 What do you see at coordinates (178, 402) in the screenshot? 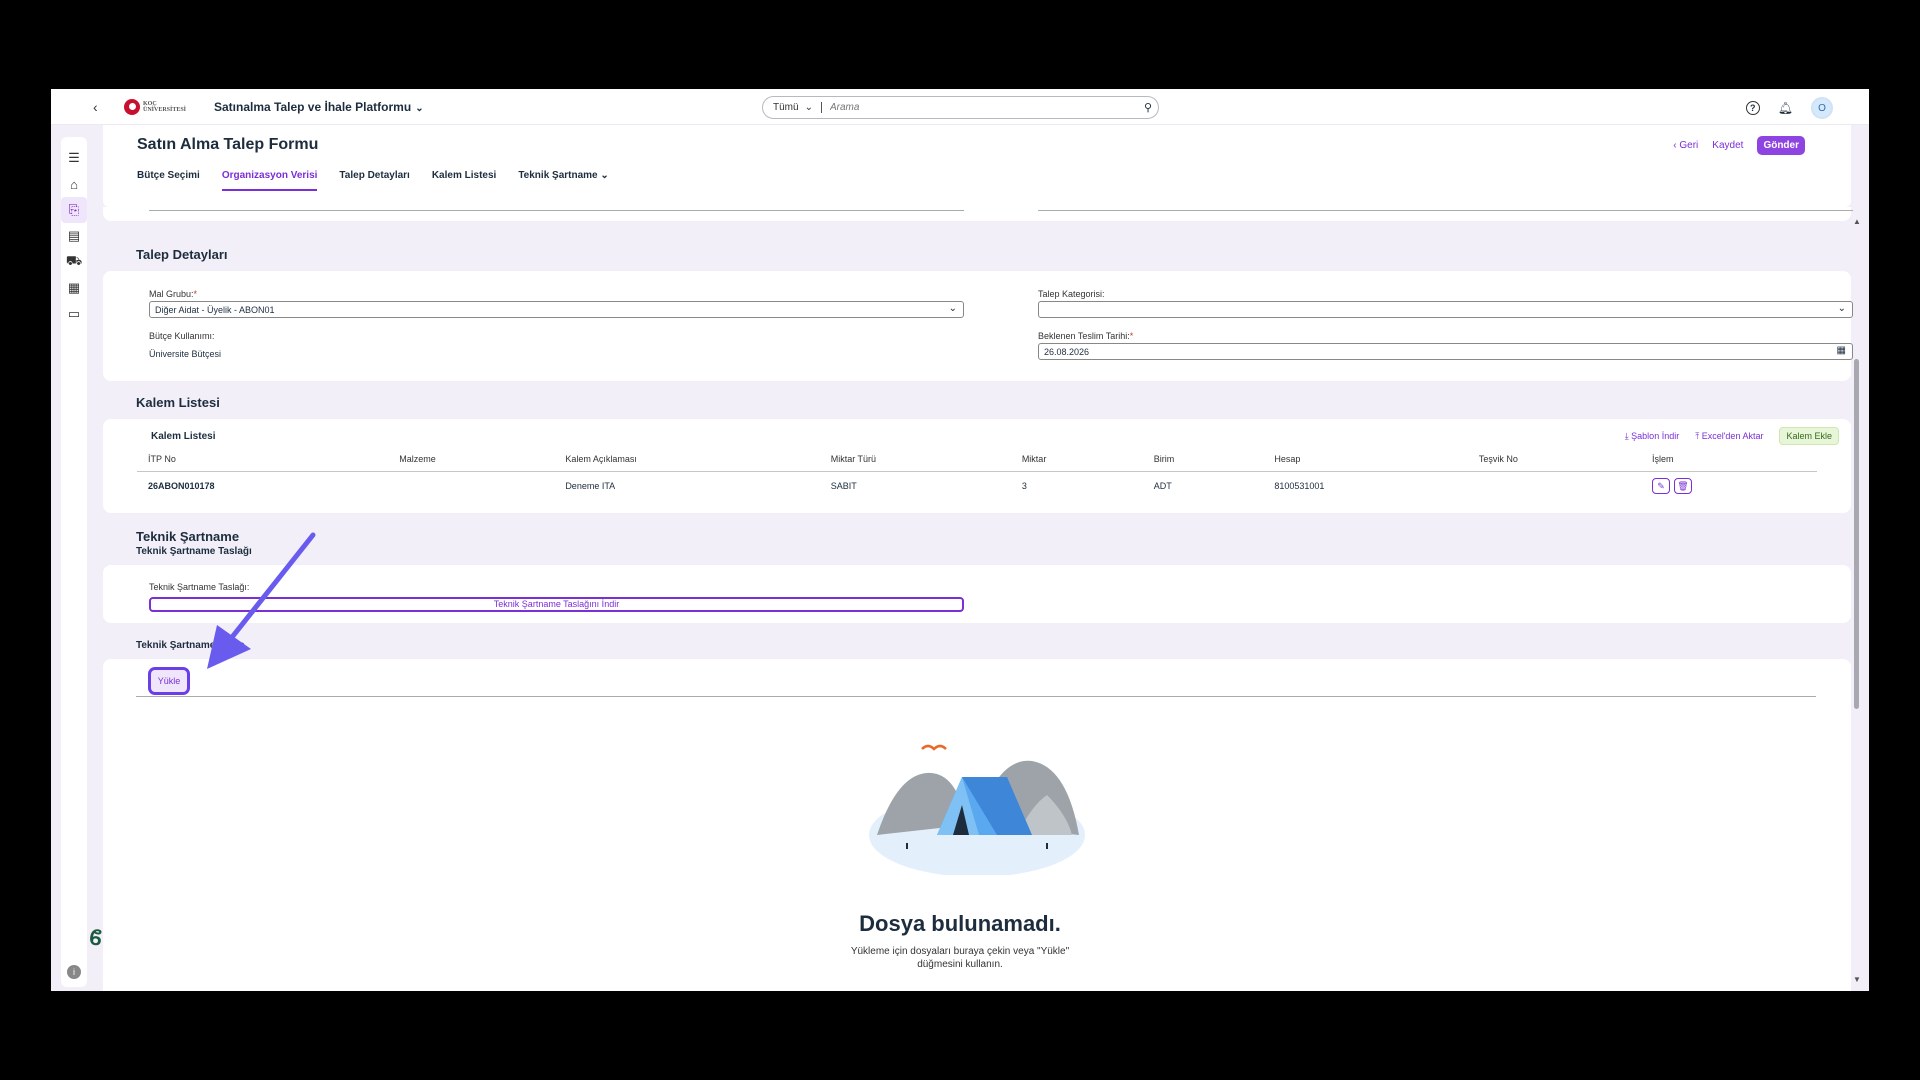
I see `kalem-listesi-title: Kalem Listesi` at bounding box center [178, 402].